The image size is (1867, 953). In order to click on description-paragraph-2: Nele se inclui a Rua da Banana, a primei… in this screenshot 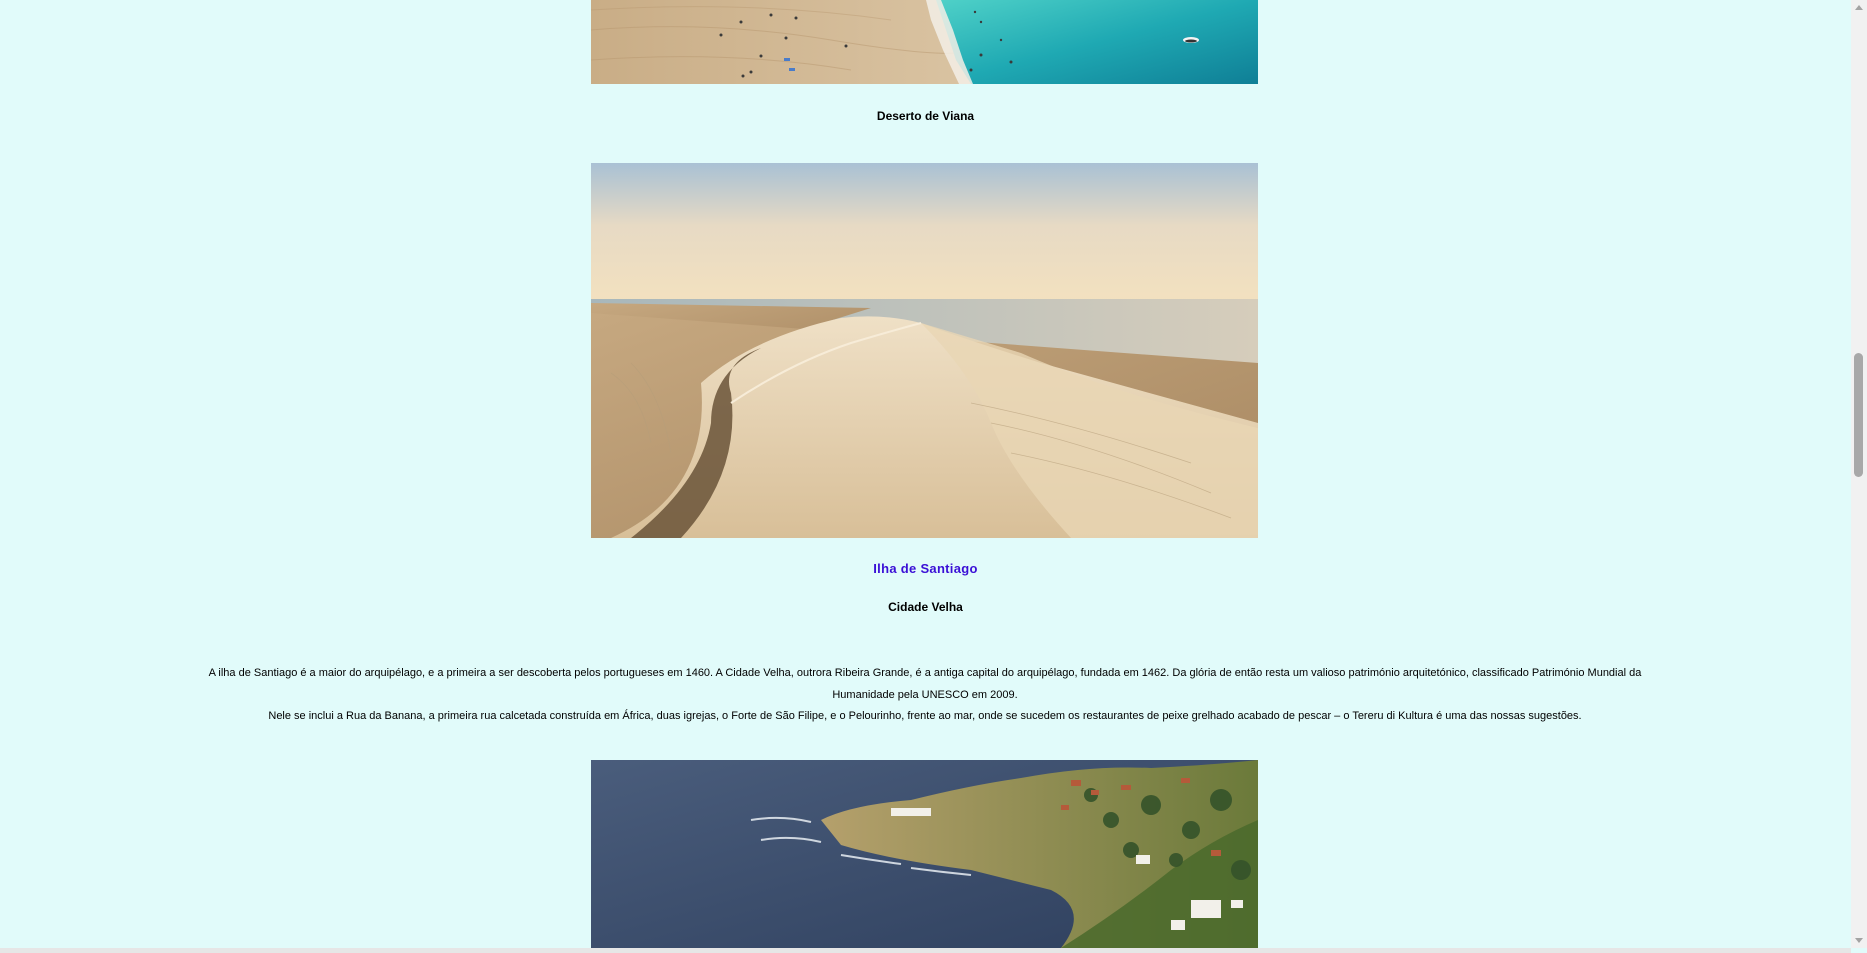, I will do `click(925, 716)`.